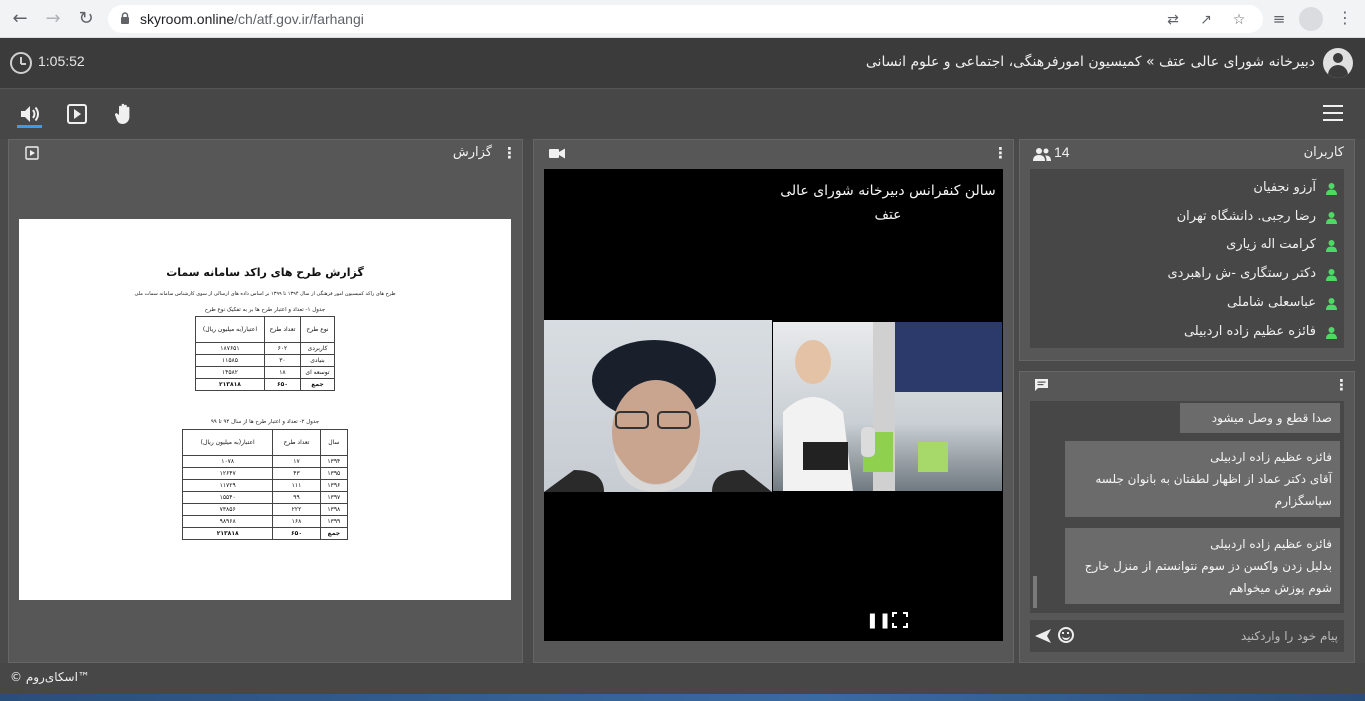  What do you see at coordinates (1066, 635) in the screenshot?
I see `emoji-icon` at bounding box center [1066, 635].